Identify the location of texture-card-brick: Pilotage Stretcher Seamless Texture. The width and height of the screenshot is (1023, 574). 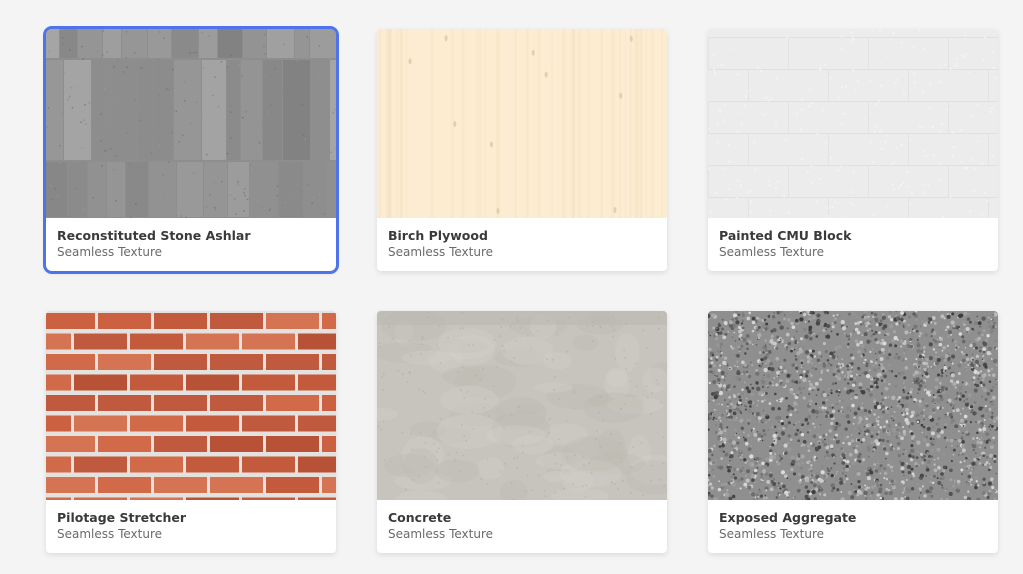
(191, 432).